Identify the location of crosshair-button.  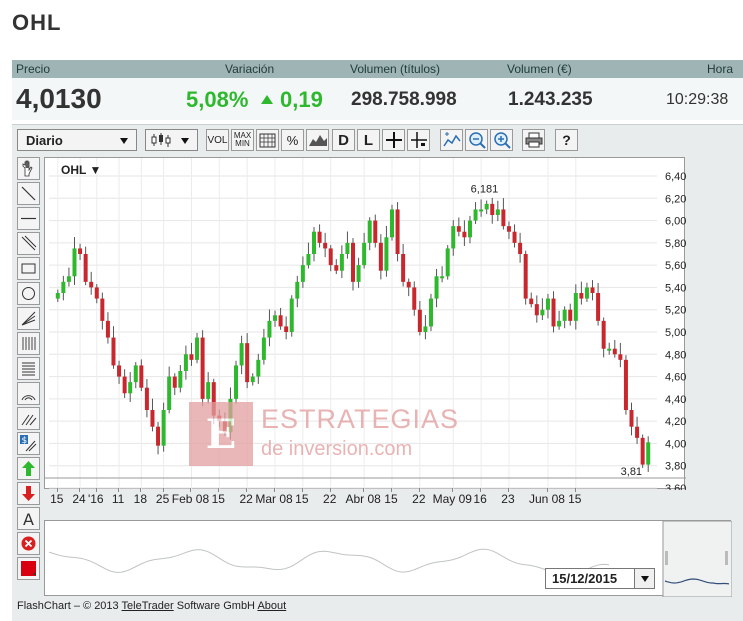
(393, 140).